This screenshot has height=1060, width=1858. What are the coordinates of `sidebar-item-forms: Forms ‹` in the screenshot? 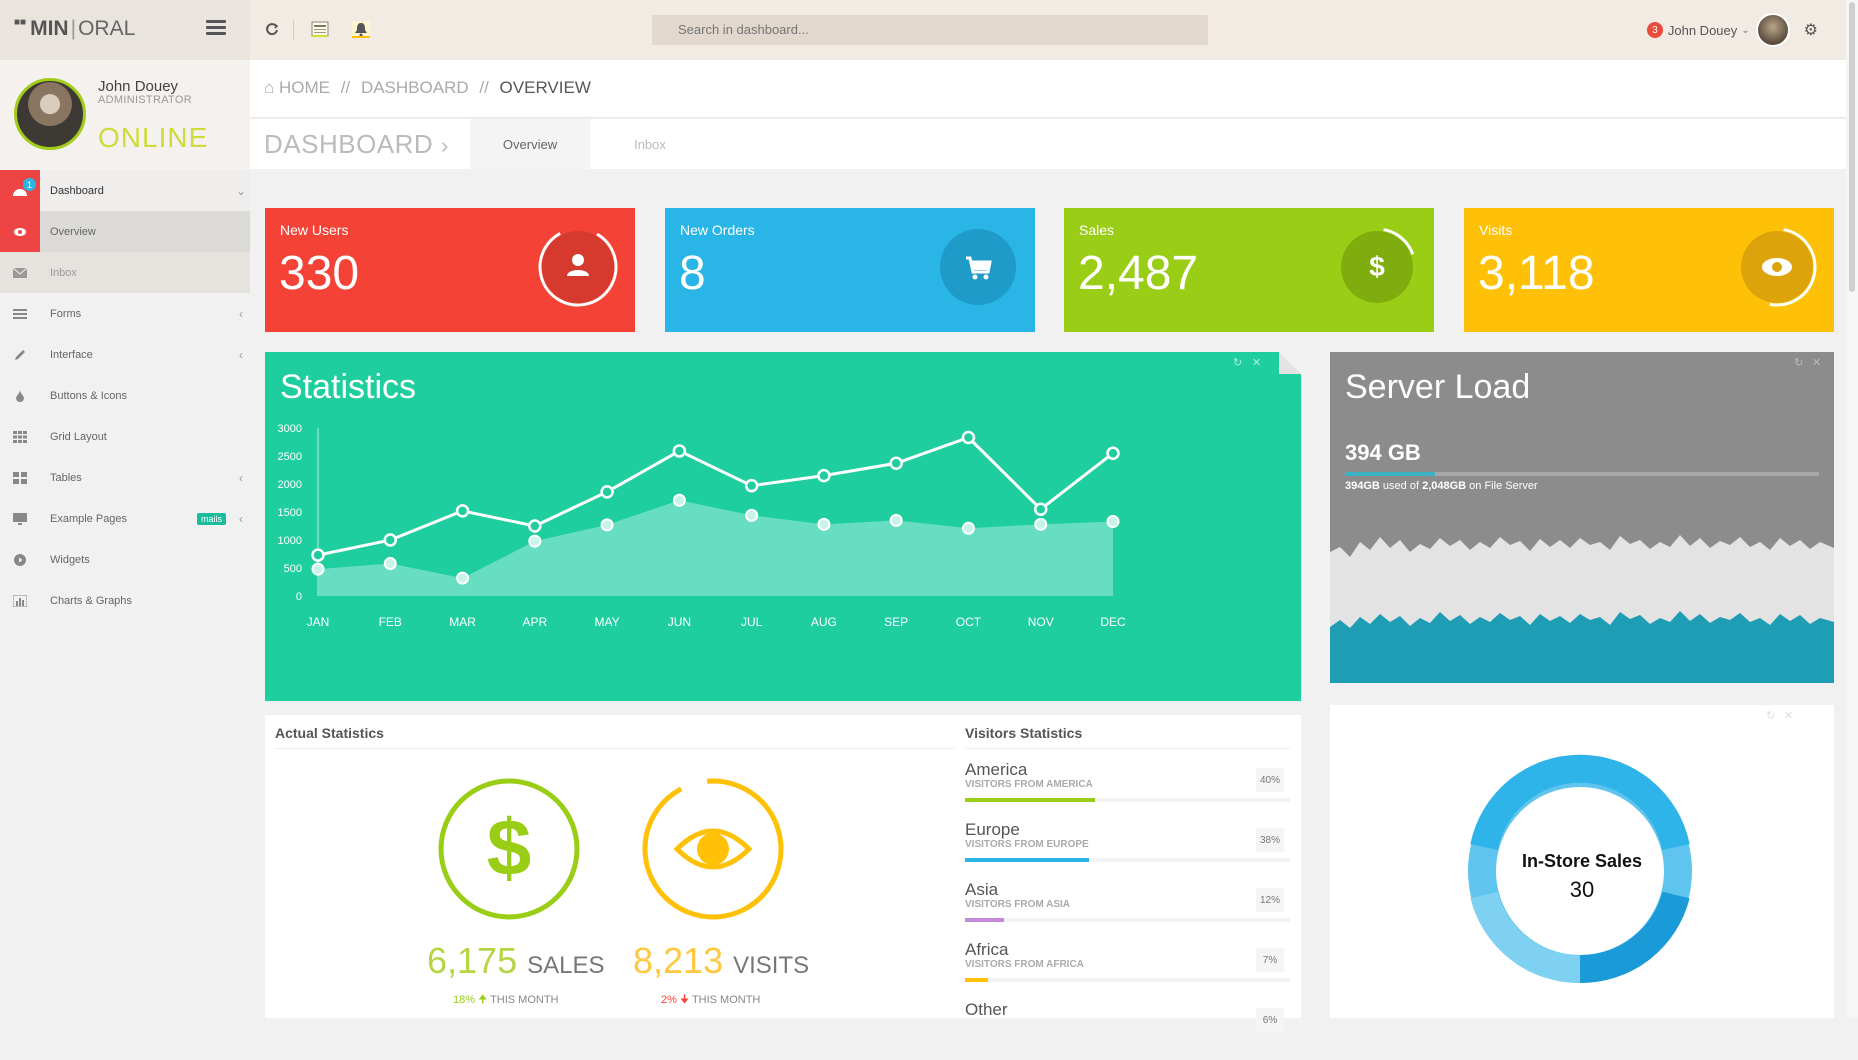 It's located at (125, 313).